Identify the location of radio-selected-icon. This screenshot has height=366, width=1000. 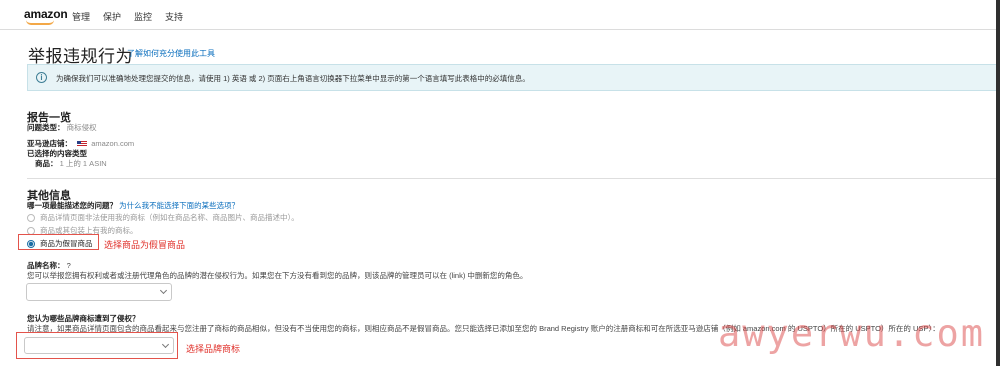
(31, 243).